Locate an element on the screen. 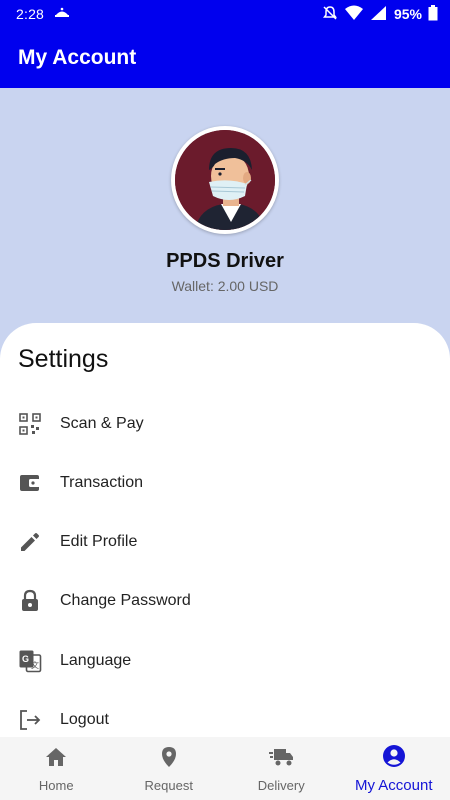 The width and height of the screenshot is (450, 800). avatar is located at coordinates (225, 180).